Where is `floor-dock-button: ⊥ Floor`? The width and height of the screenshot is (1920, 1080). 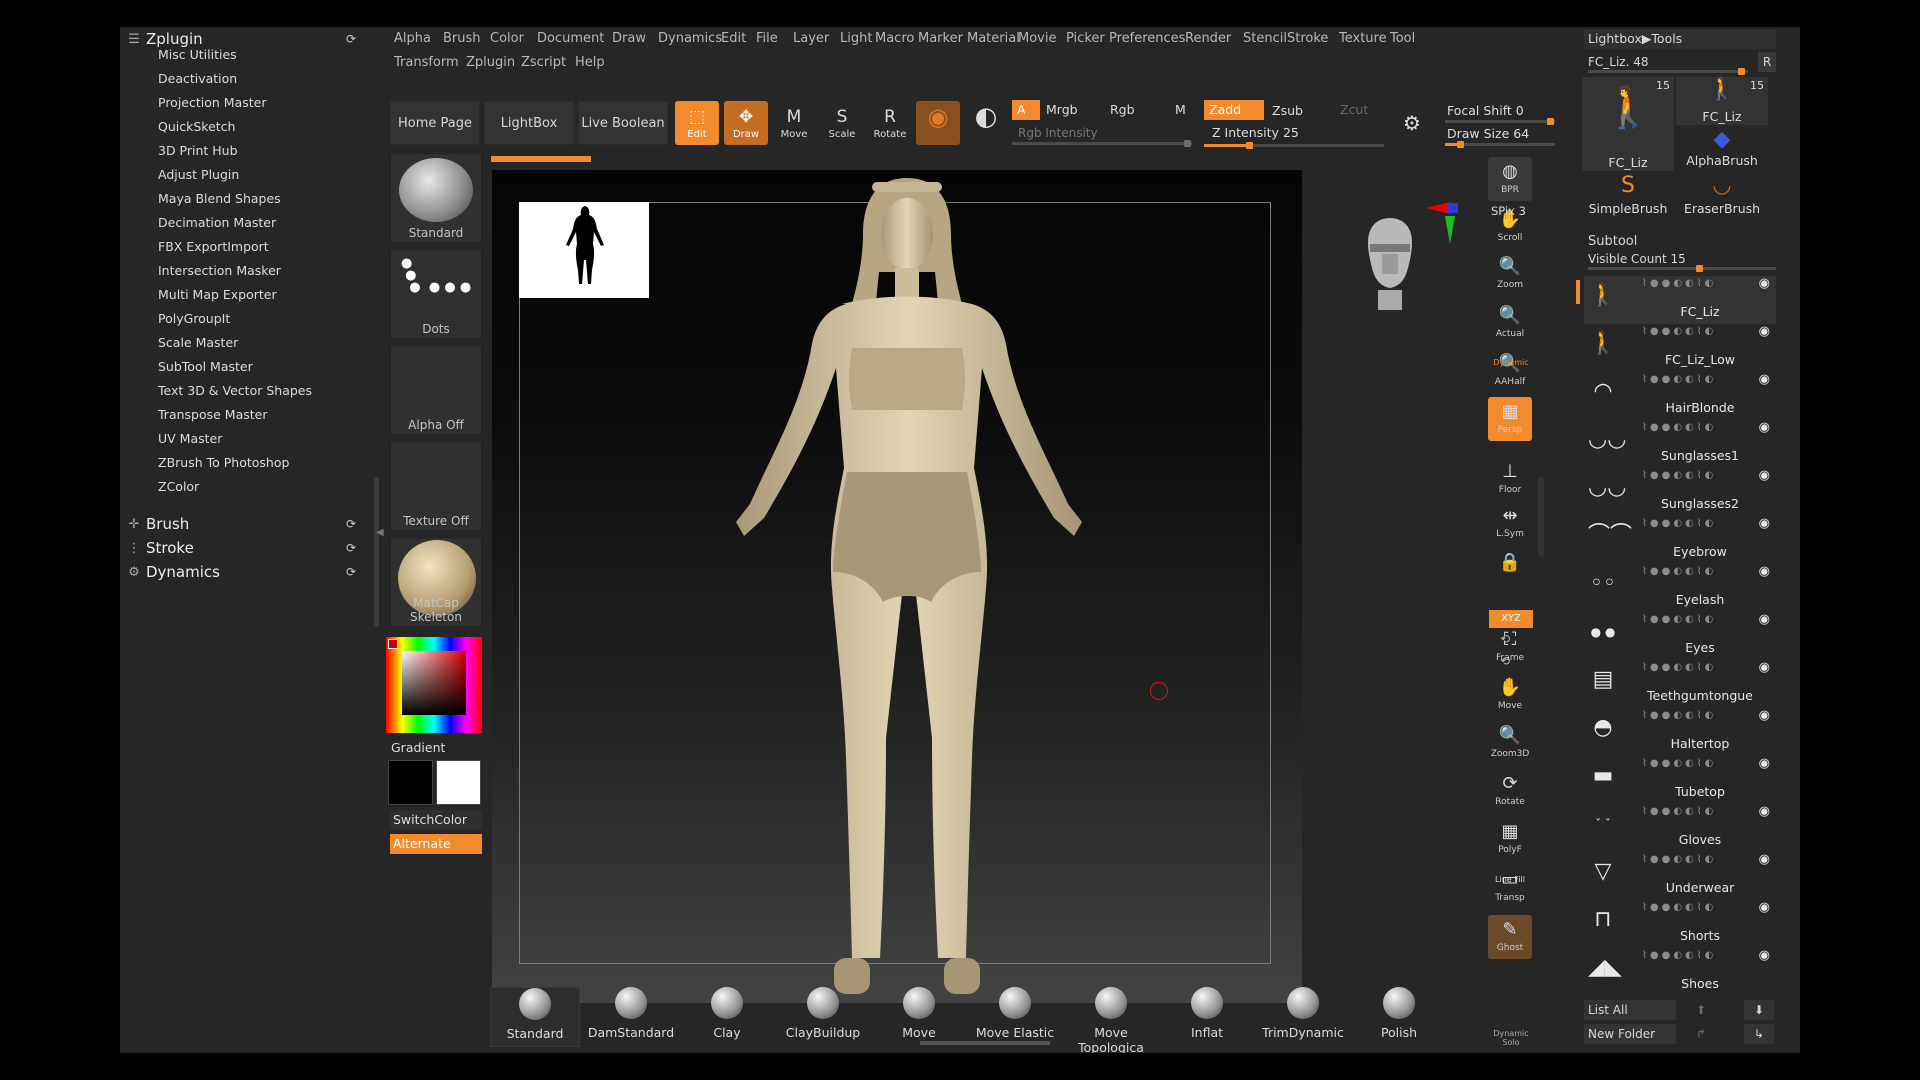
floor-dock-button: ⊥ Floor is located at coordinates (1510, 479).